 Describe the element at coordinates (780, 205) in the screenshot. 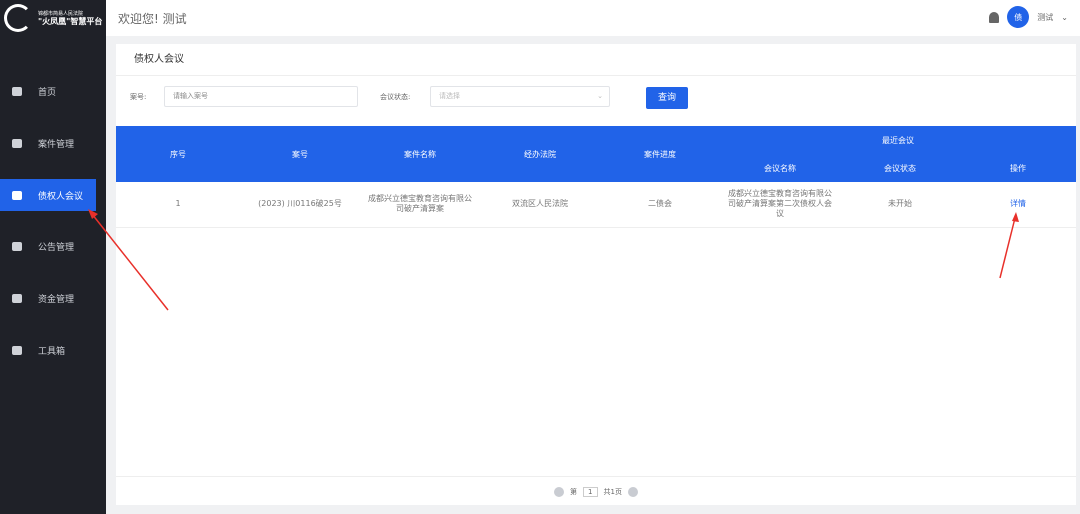

I see `cell-meeting-name: 成都兴立德宝教育咨询有限公司破产清算案第二次债权人会议` at that location.